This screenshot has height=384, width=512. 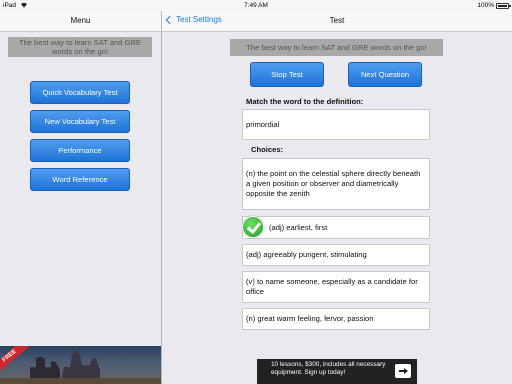 I want to click on choice-text: (adj) agreeably pungent, stimulating, so click(x=306, y=254).